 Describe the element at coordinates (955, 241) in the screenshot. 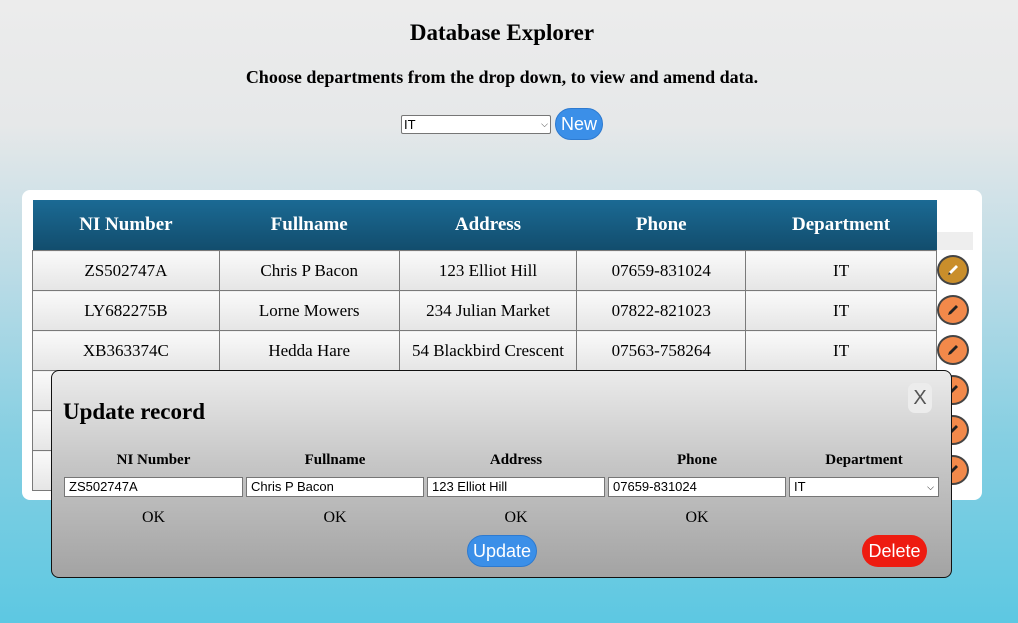

I see `edit-column-strip` at that location.